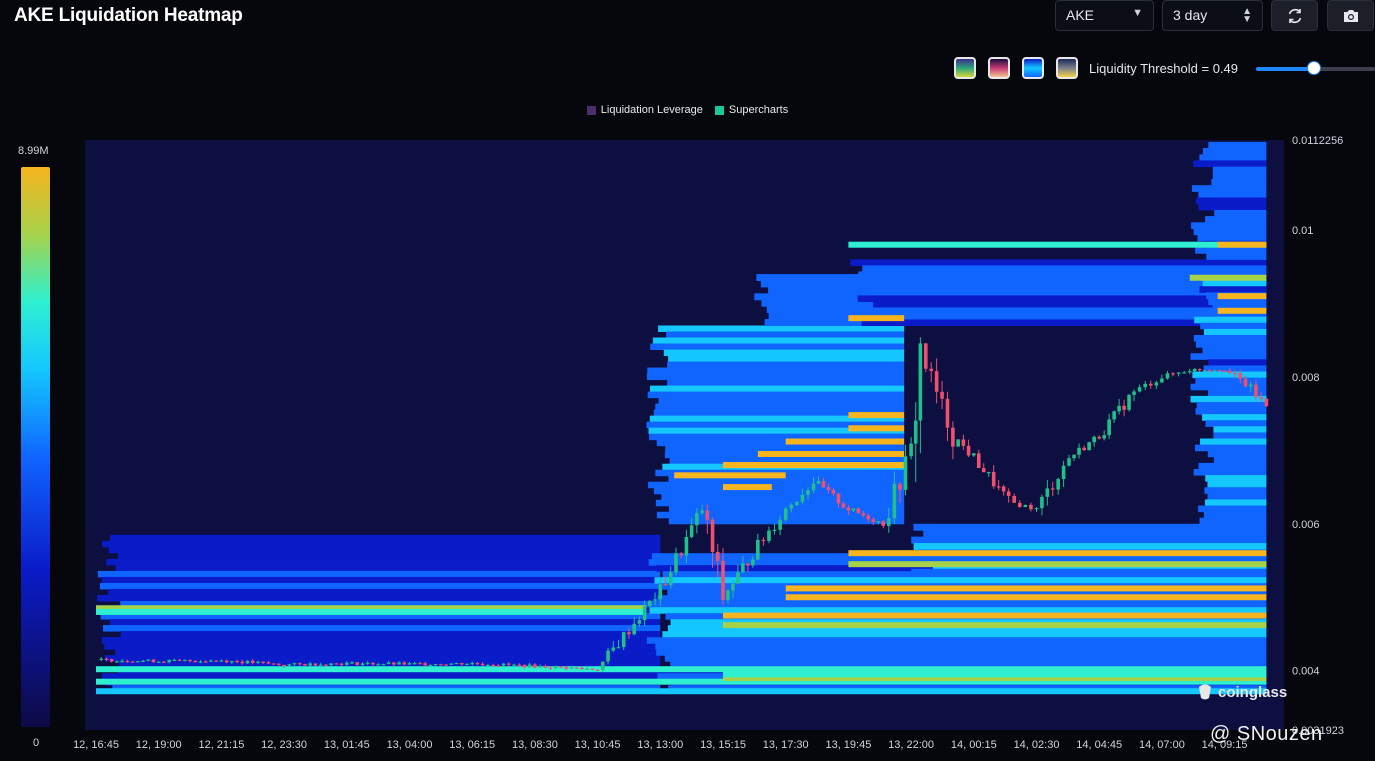  I want to click on y-tick-label: 0.0112256, so click(1317, 141).